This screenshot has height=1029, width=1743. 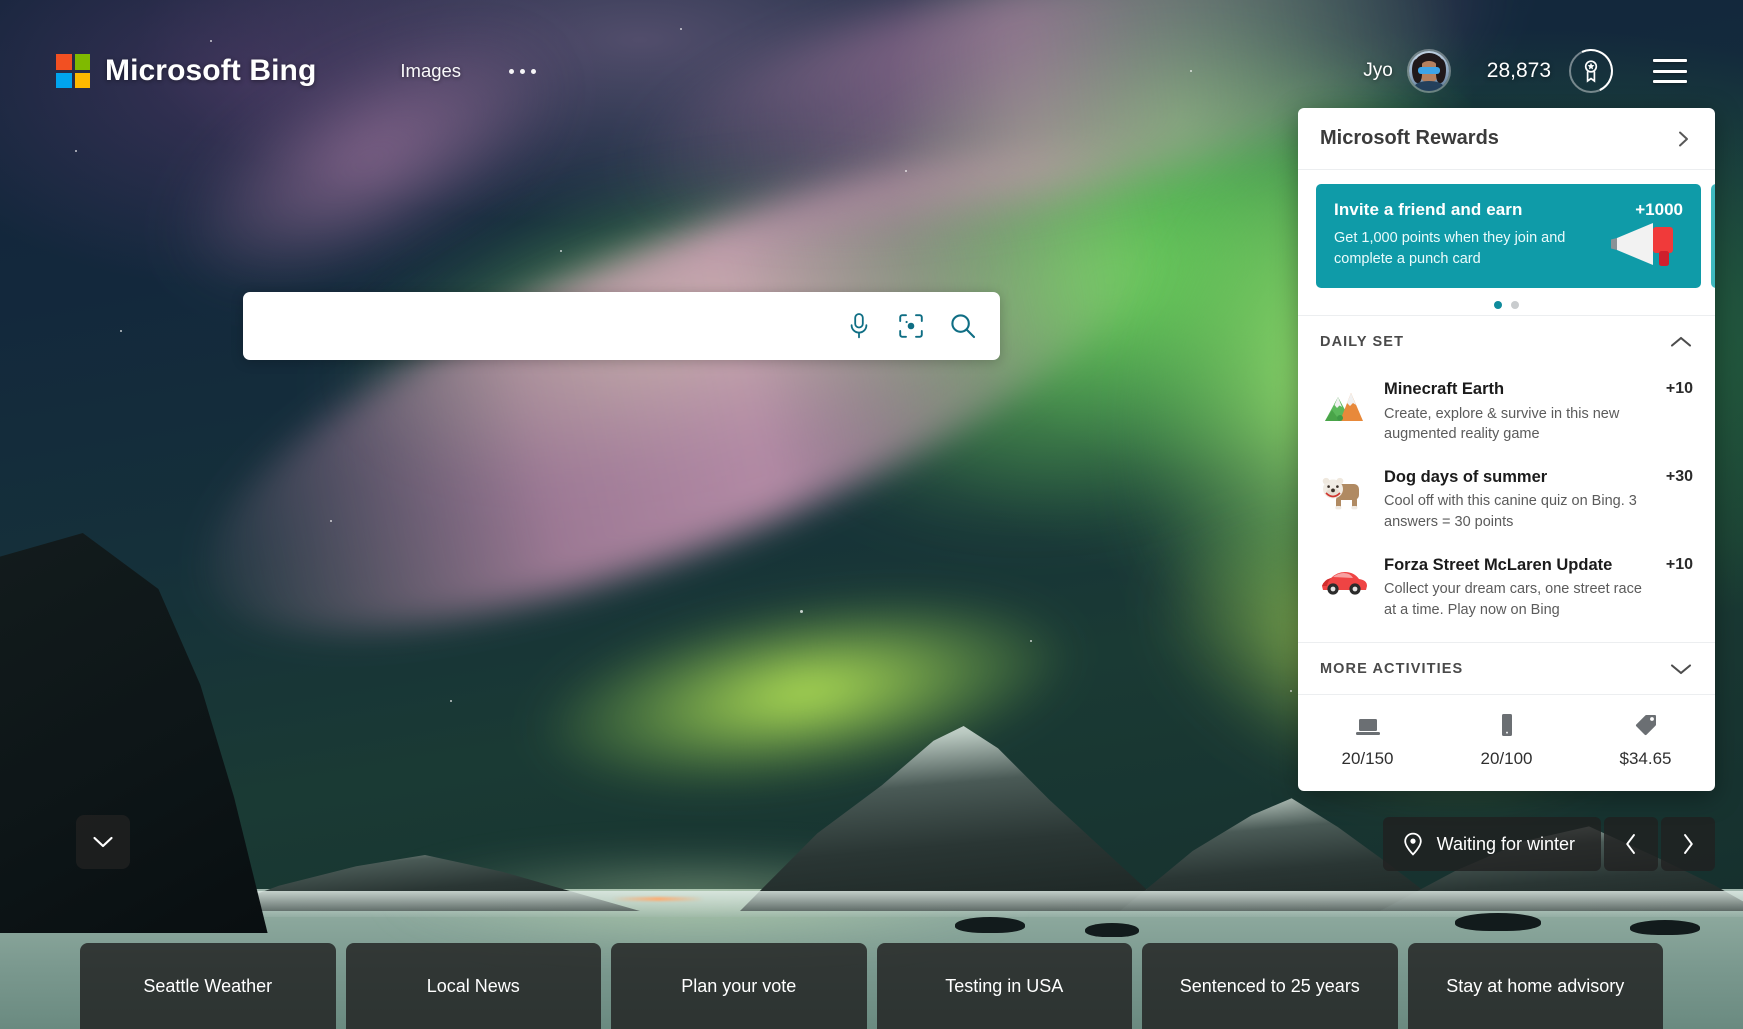 What do you see at coordinates (1362, 341) in the screenshot?
I see `daily-set-label: DAILY SET` at bounding box center [1362, 341].